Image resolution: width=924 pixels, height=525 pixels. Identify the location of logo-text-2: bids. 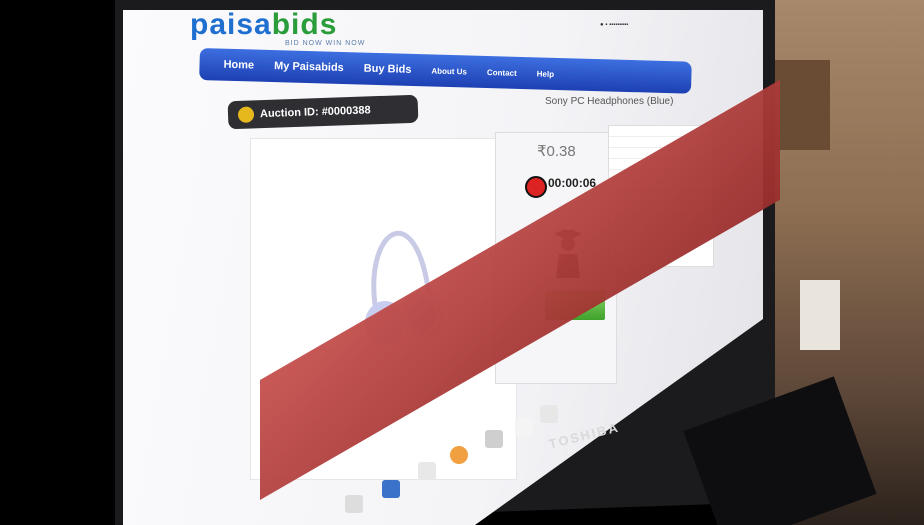
(304, 24).